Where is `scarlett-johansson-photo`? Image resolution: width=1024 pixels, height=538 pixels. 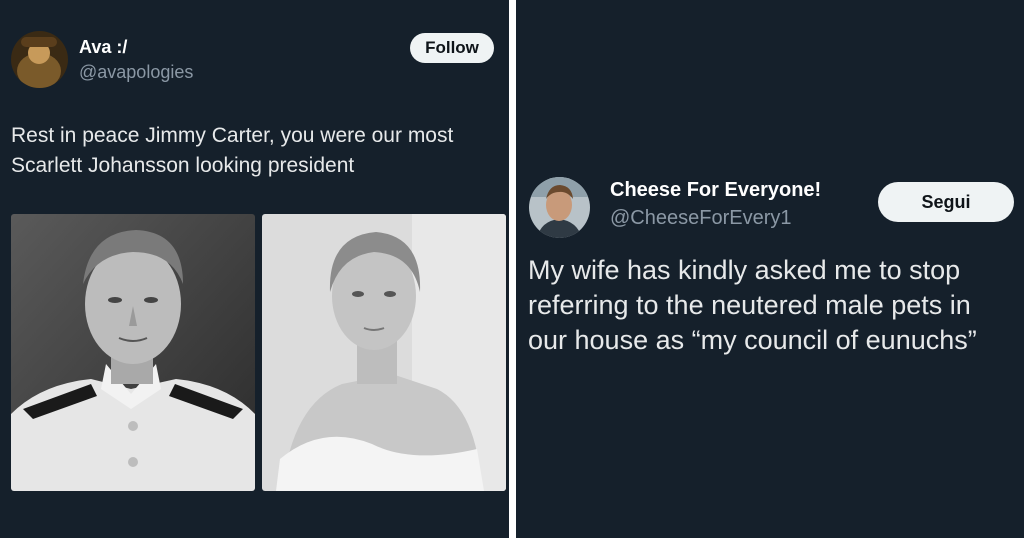
scarlett-johansson-photo is located at coordinates (384, 352).